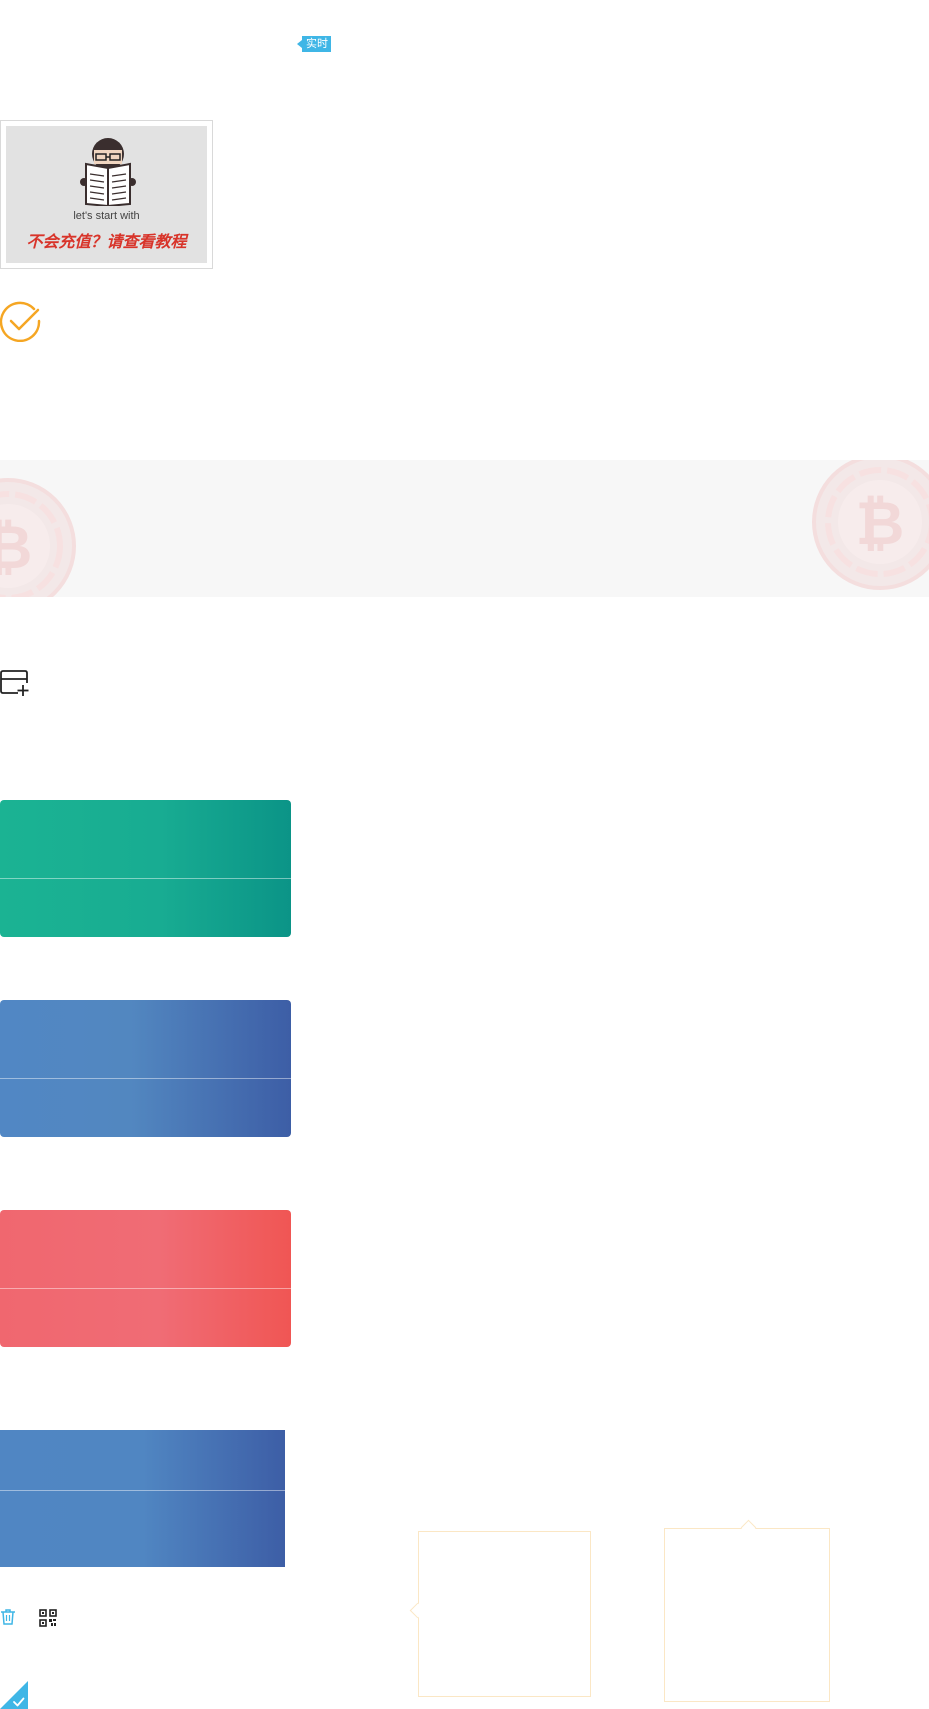  Describe the element at coordinates (106, 216) in the screenshot. I see `tutorial-subtitle: let's start with` at that location.